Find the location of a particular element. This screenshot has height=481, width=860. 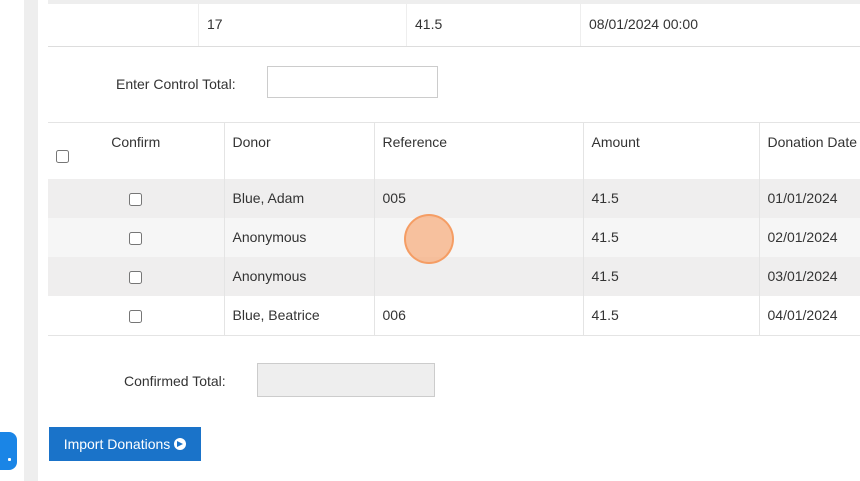

table-row: Anonymous 41.5 02/01/2024 is located at coordinates (454, 237).